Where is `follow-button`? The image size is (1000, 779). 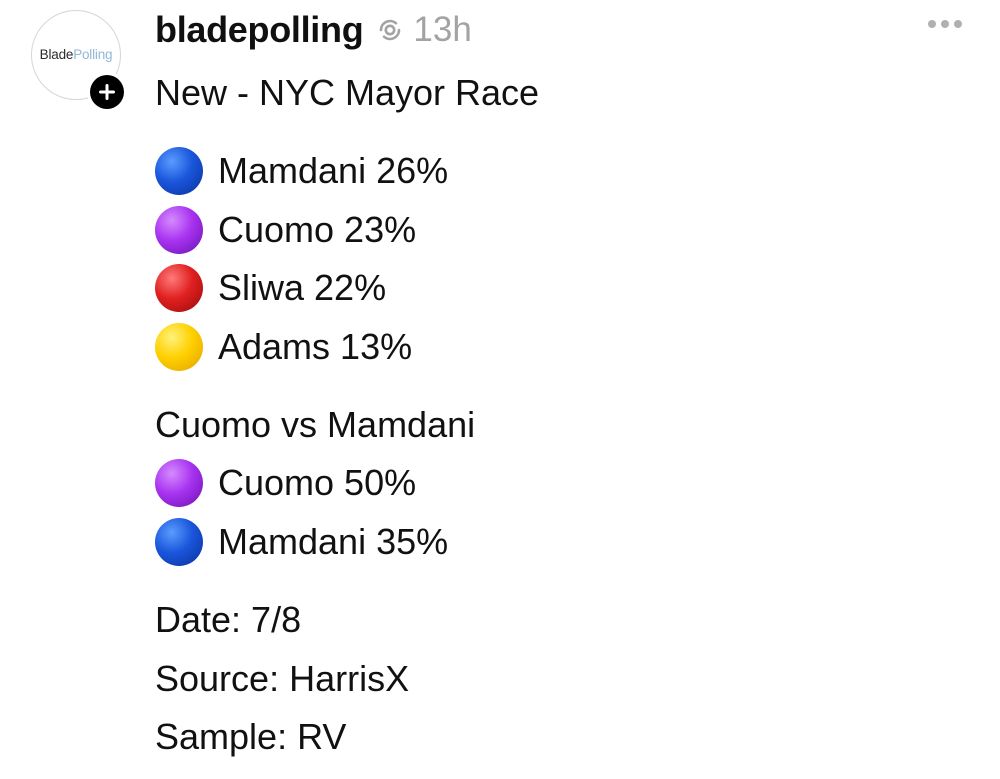
follow-button is located at coordinates (107, 92).